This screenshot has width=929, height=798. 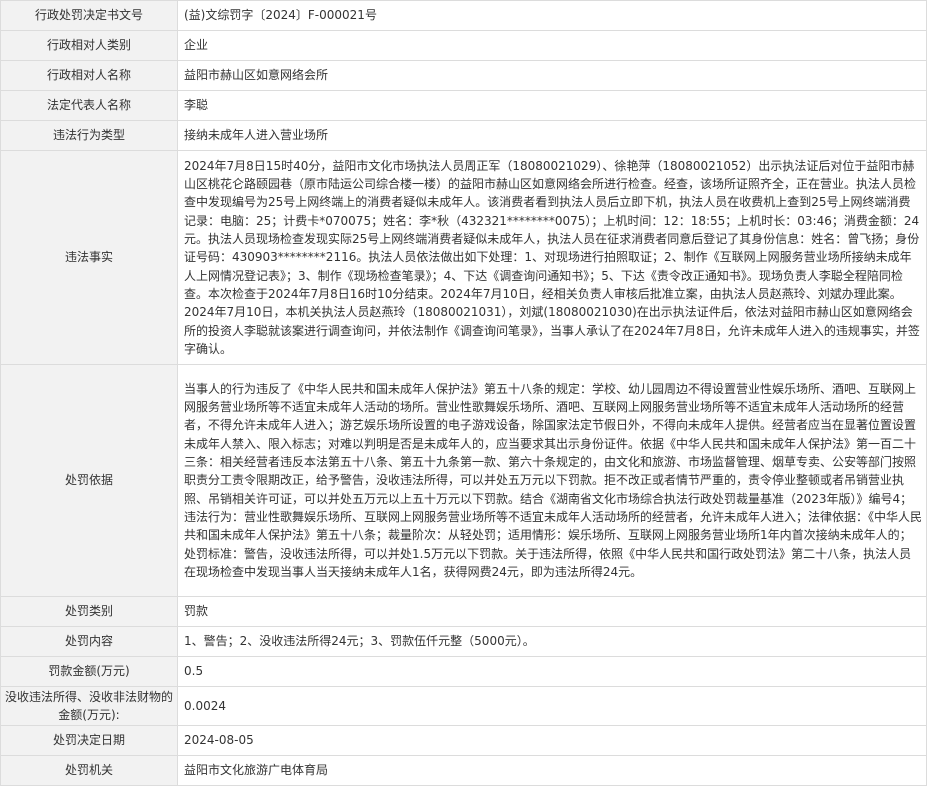 What do you see at coordinates (552, 105) in the screenshot?
I see `row-value-legal-rep: 李聪` at bounding box center [552, 105].